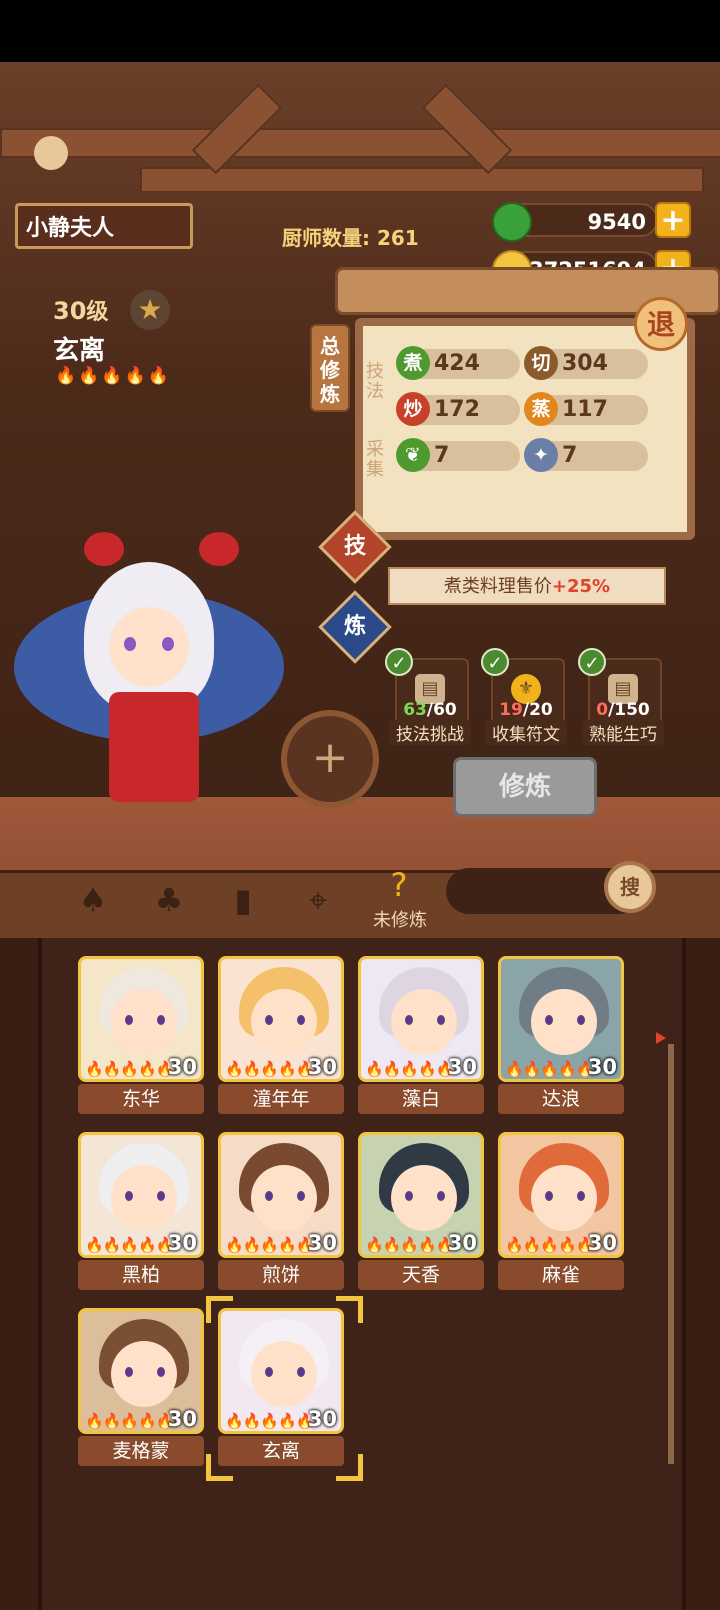  What do you see at coordinates (141, 1275) in the screenshot?
I see `chef-name: 黑柏` at bounding box center [141, 1275].